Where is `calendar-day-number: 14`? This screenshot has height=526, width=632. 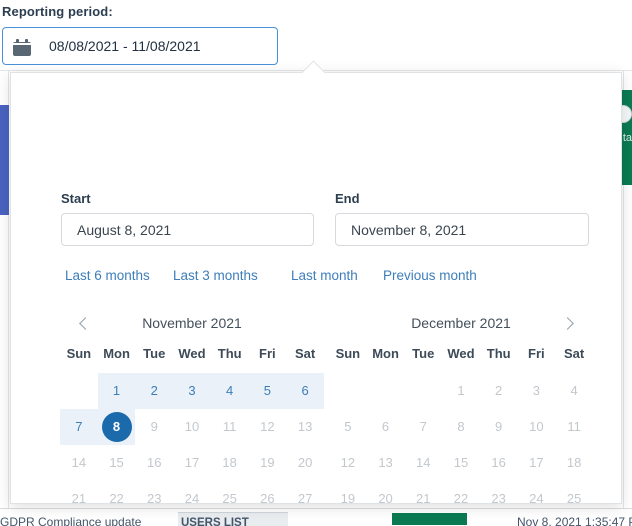
calendar-day-number: 14 is located at coordinates (423, 462).